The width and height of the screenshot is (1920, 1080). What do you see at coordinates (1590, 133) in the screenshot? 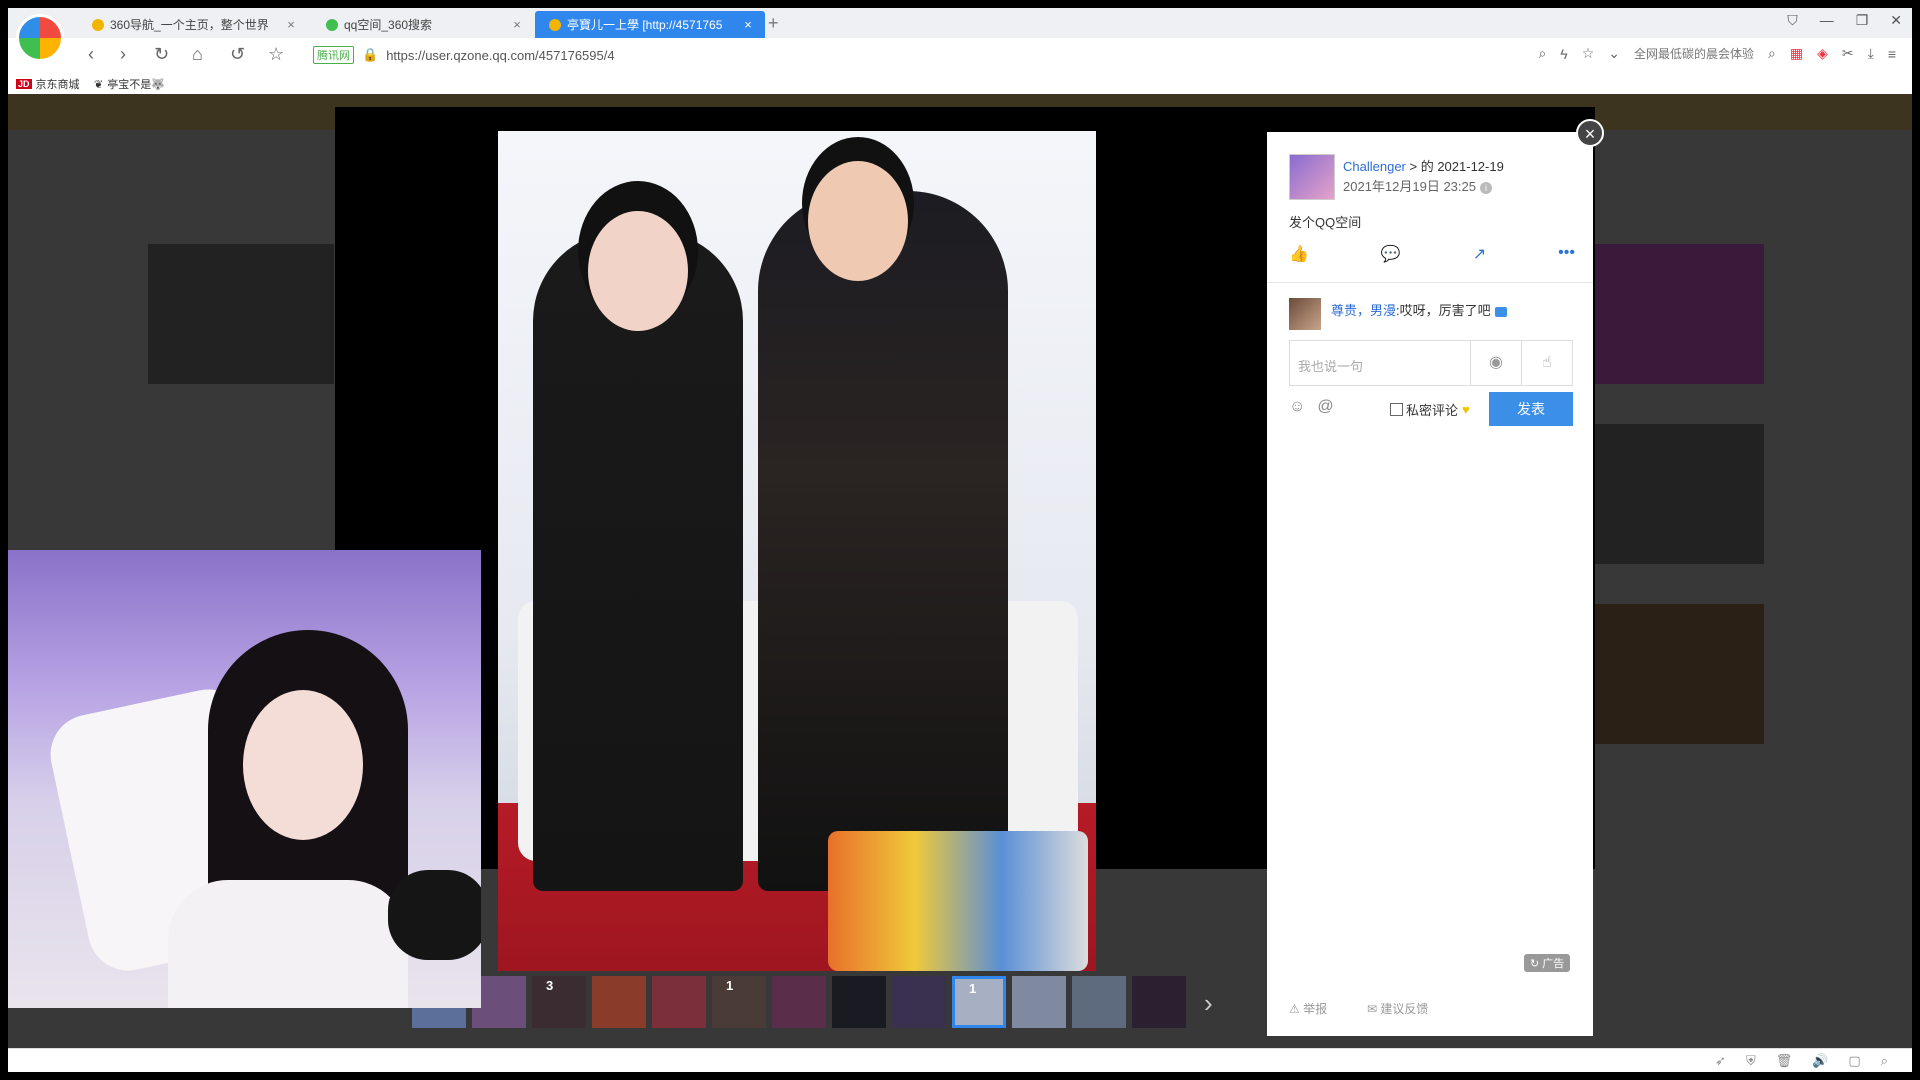
I see `close-viewer-button: ×` at bounding box center [1590, 133].